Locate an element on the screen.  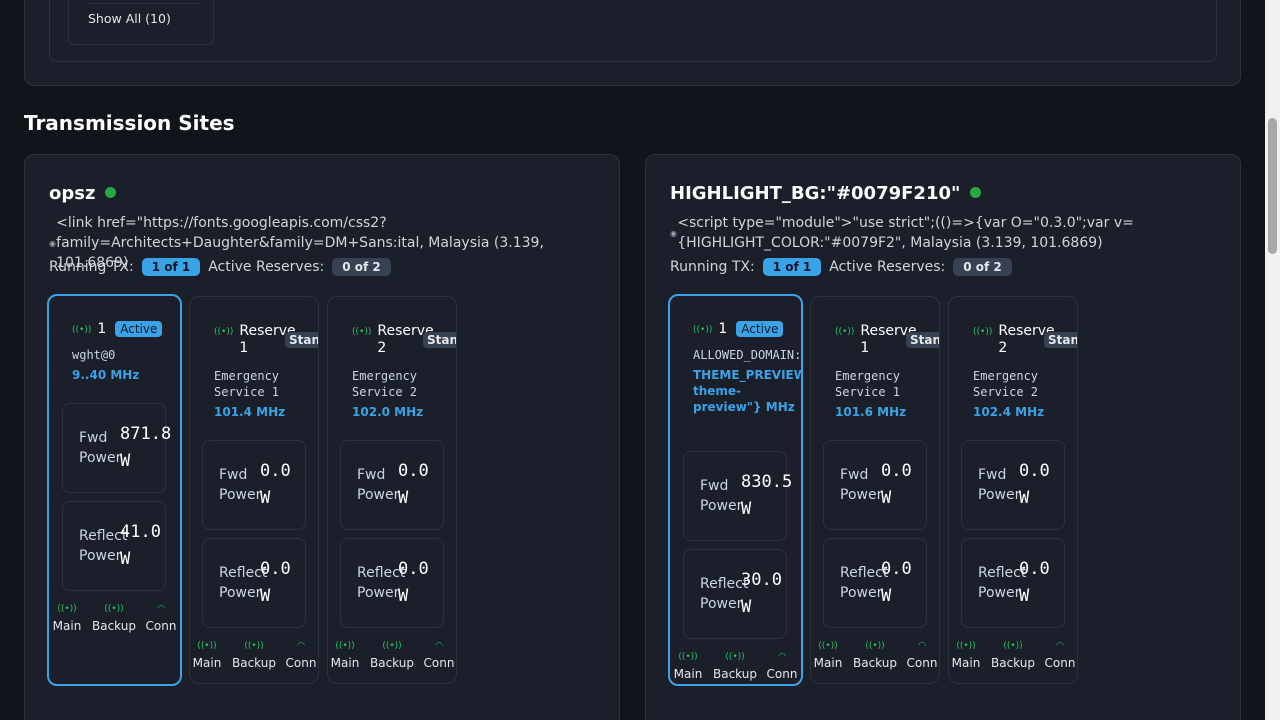
site-name-text: opsz is located at coordinates (72, 193).